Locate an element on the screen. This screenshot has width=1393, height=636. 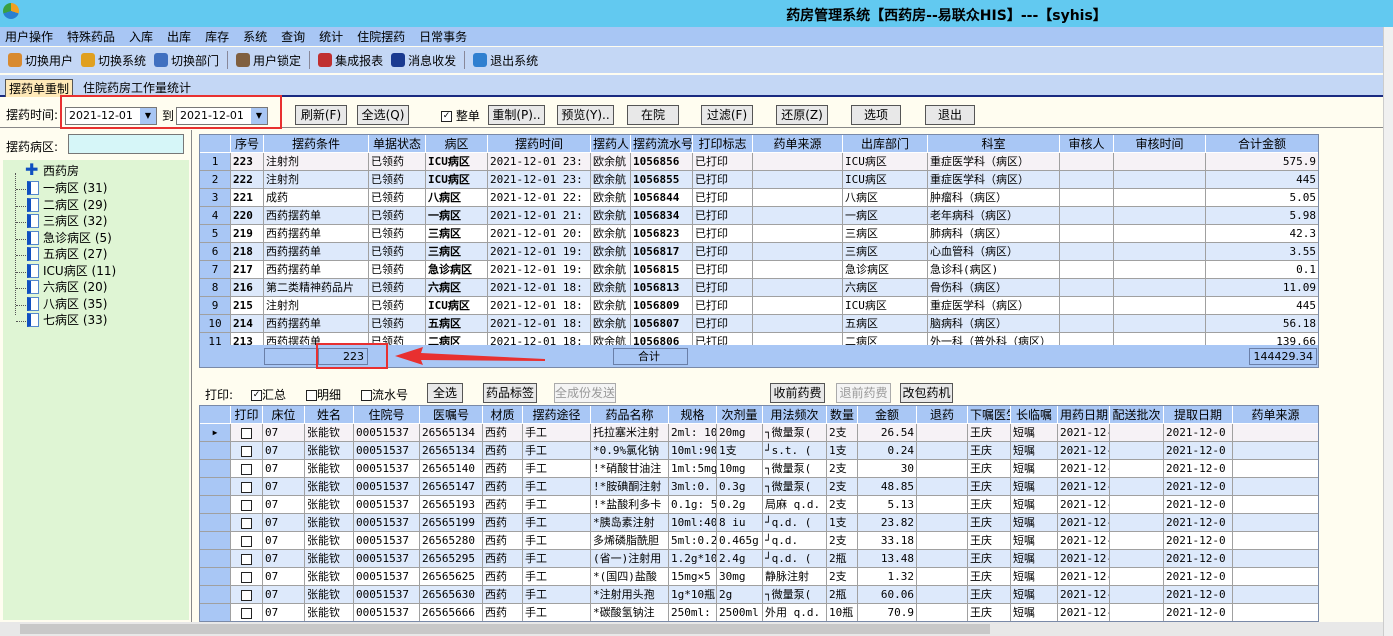
toolbar-button: 切换部门 is located at coordinates (186, 60).